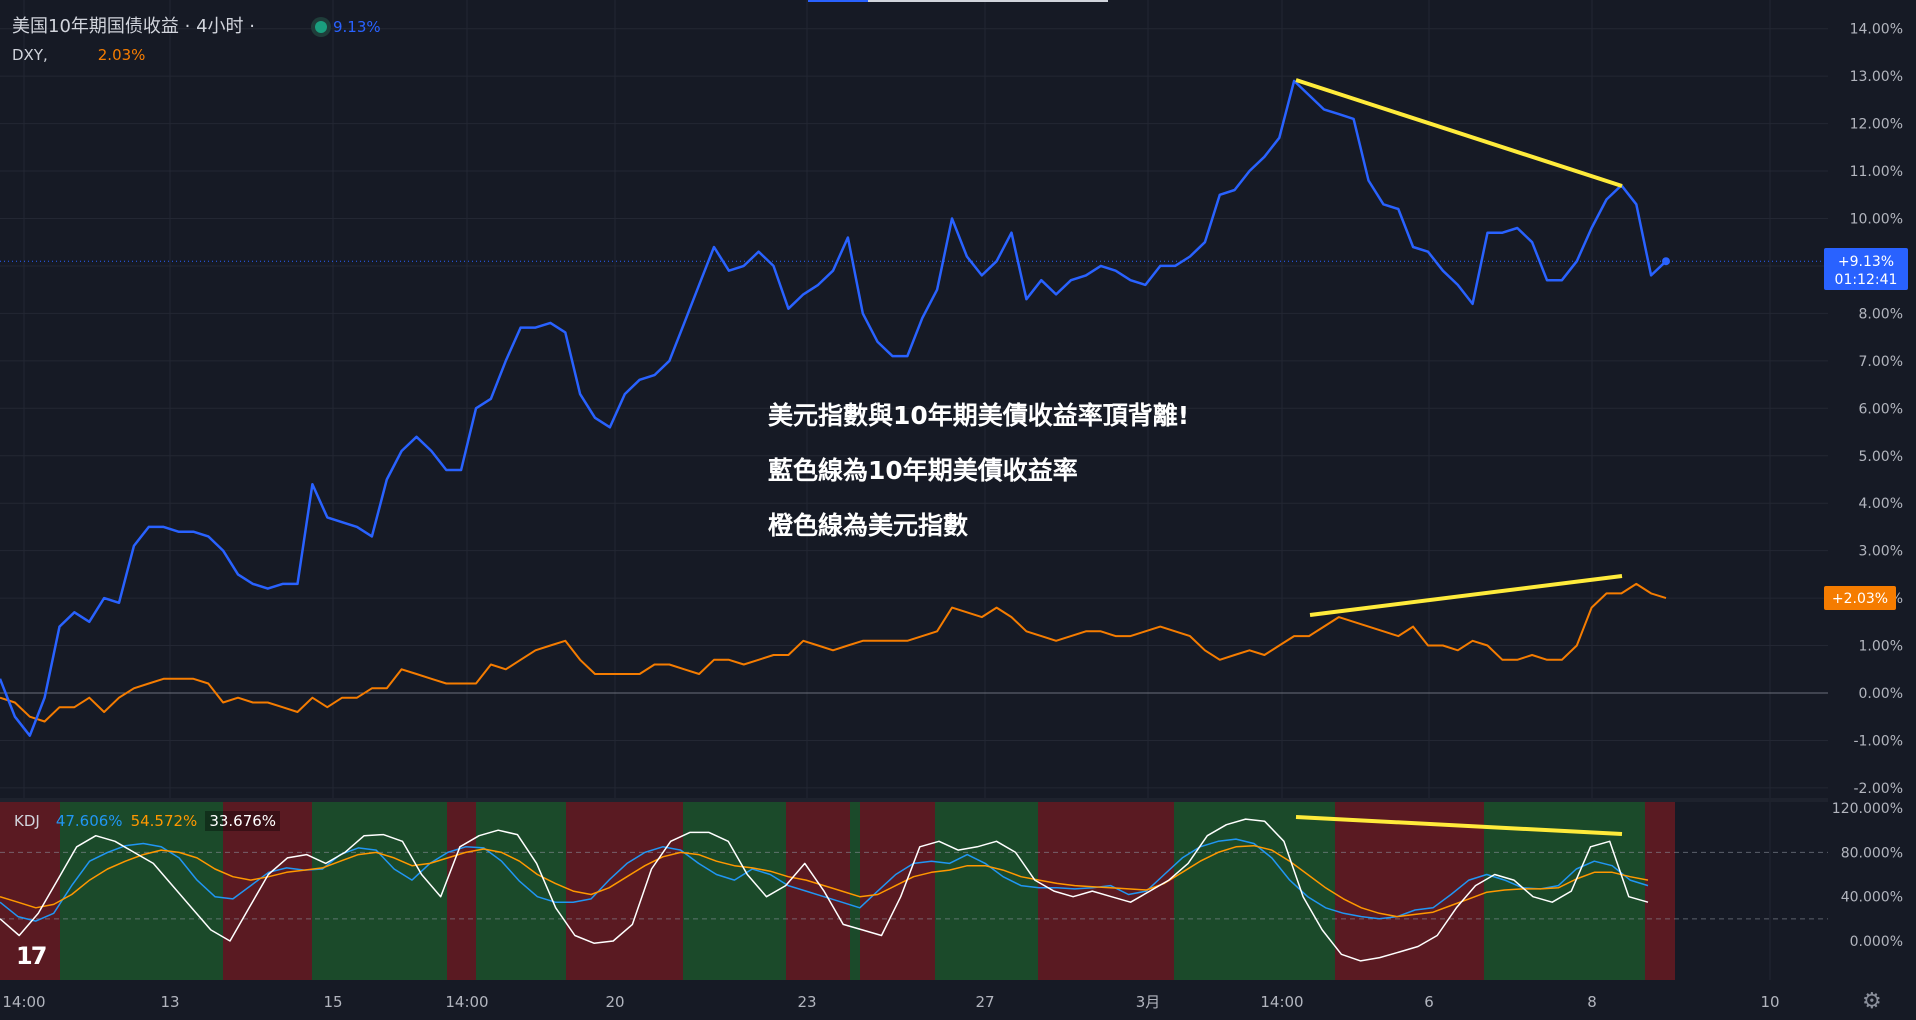 The height and width of the screenshot is (1020, 1916). What do you see at coordinates (1878, 741) in the screenshot?
I see `y-tick-label: -1.00%` at bounding box center [1878, 741].